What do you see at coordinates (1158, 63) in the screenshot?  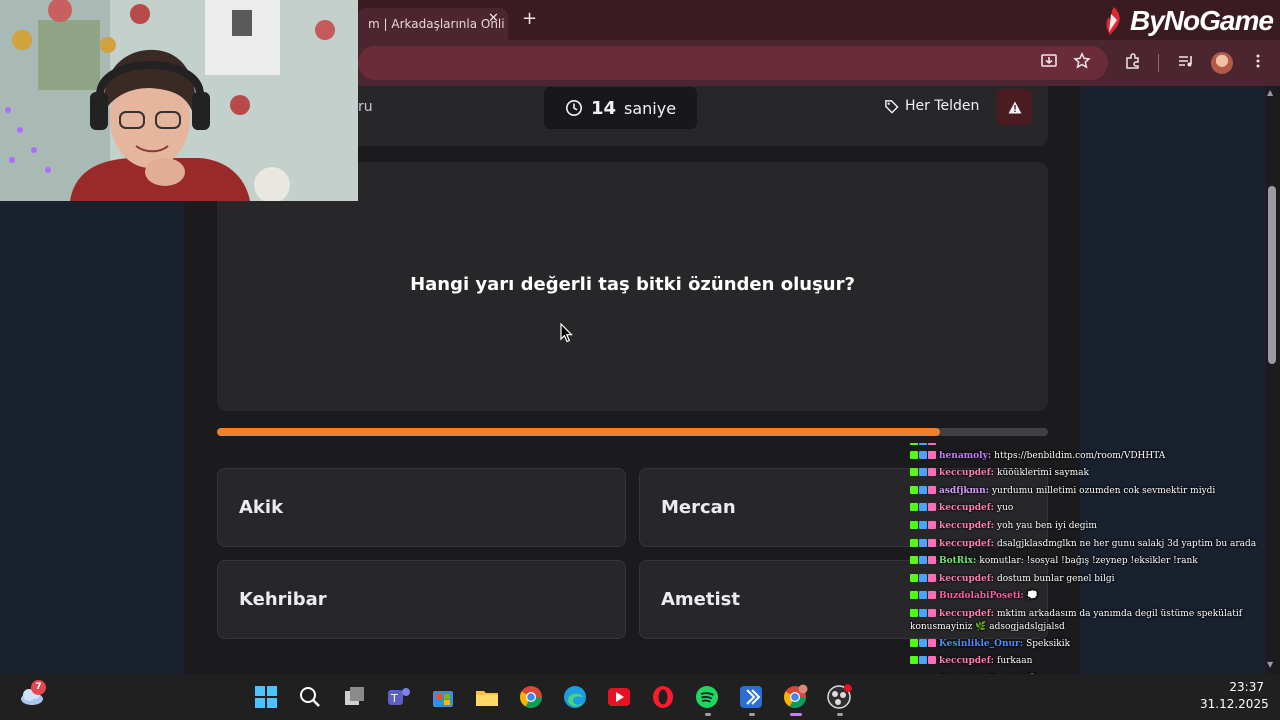 I see `toolbar-separator` at bounding box center [1158, 63].